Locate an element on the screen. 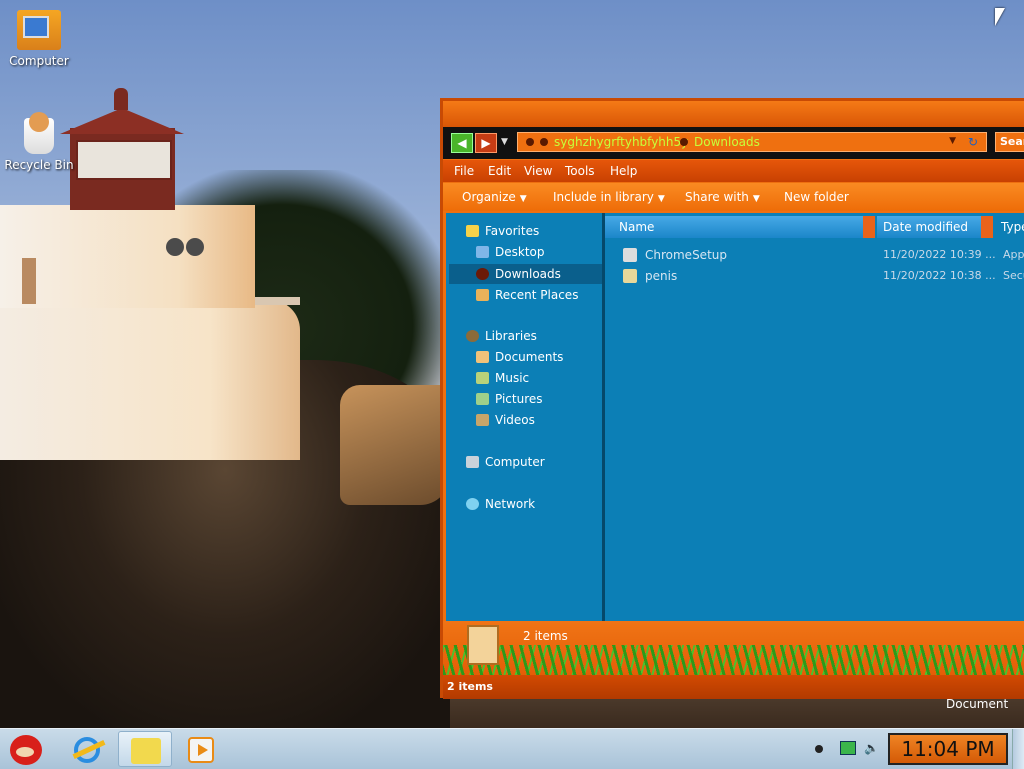  new-folder-button: New folder is located at coordinates (816, 197).